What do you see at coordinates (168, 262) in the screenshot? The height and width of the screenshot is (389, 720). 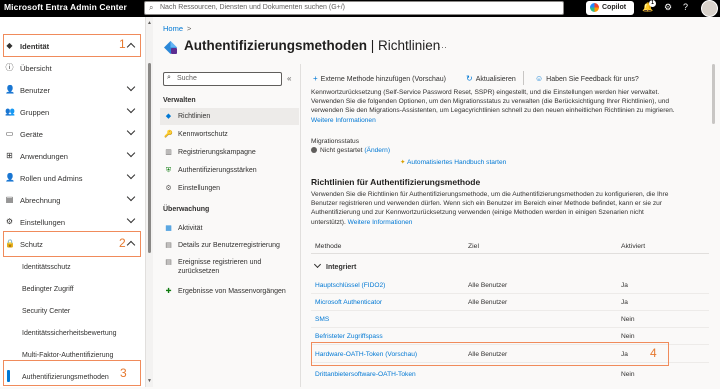 I see `events-icon: ▤` at bounding box center [168, 262].